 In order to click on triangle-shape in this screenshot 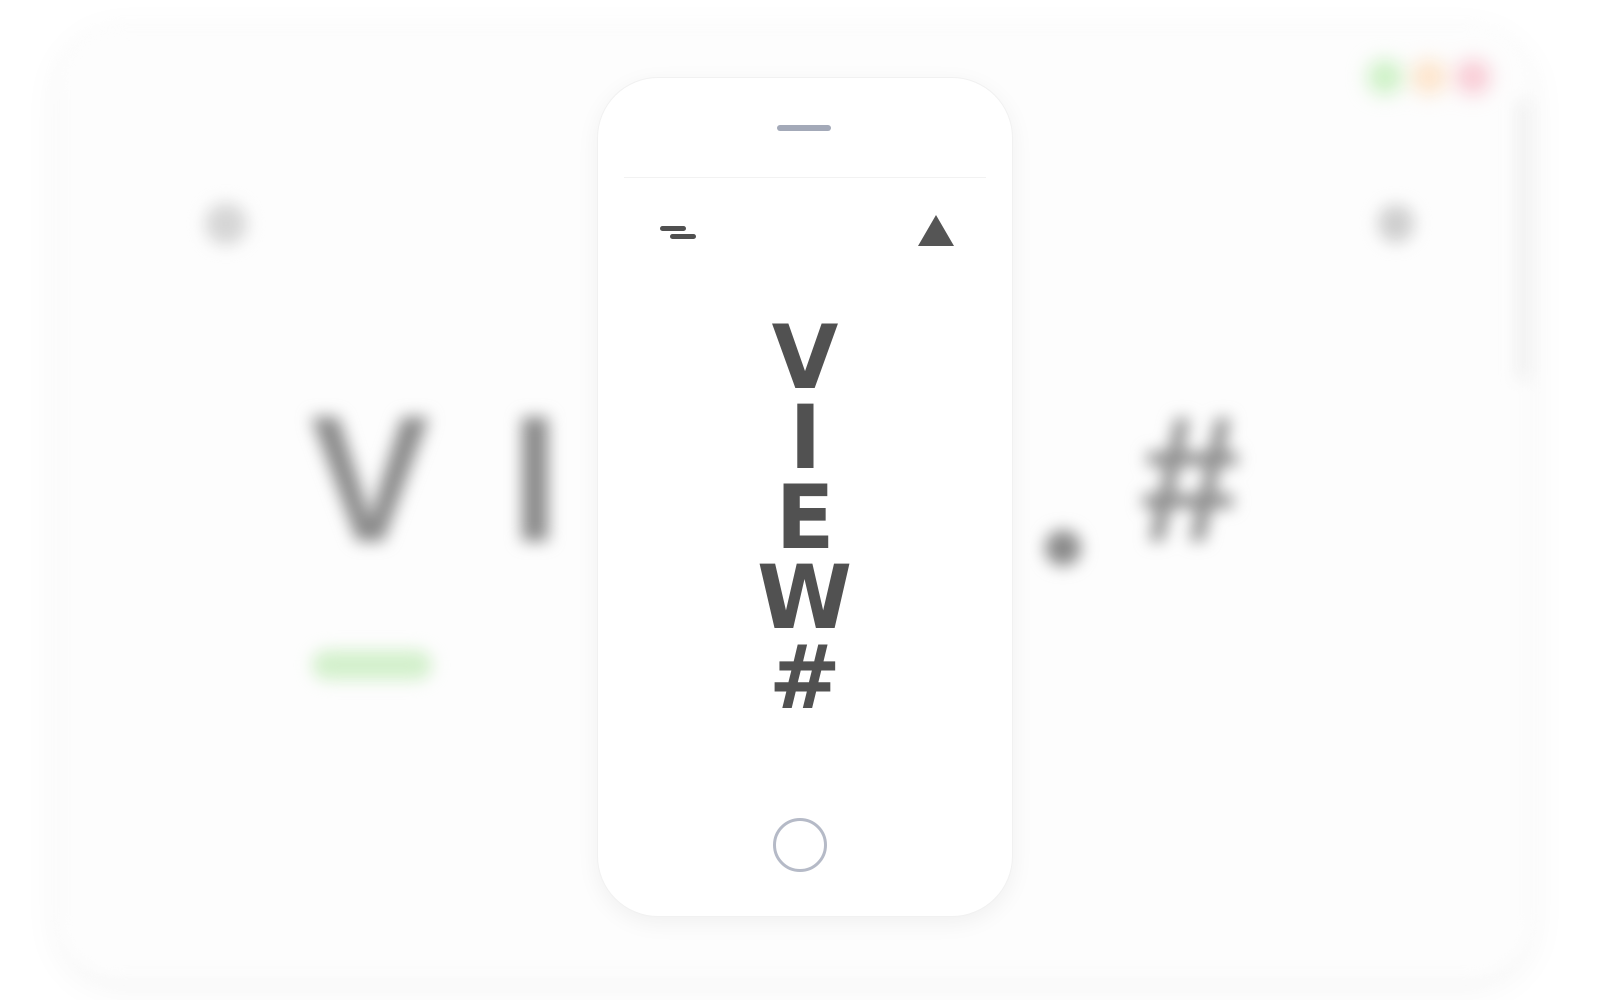, I will do `click(936, 230)`.